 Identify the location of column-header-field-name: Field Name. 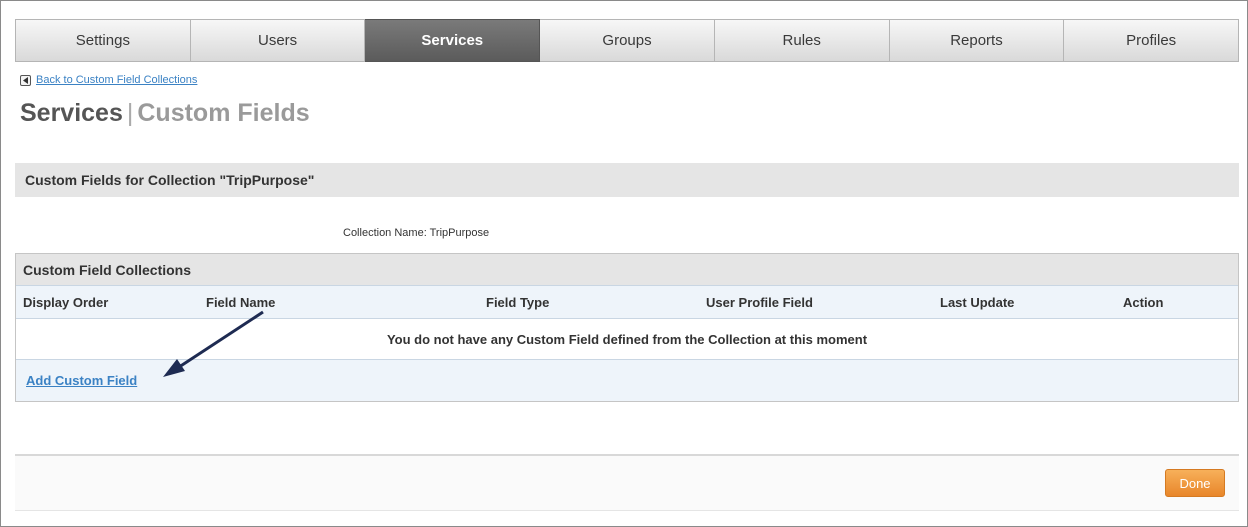
(240, 302).